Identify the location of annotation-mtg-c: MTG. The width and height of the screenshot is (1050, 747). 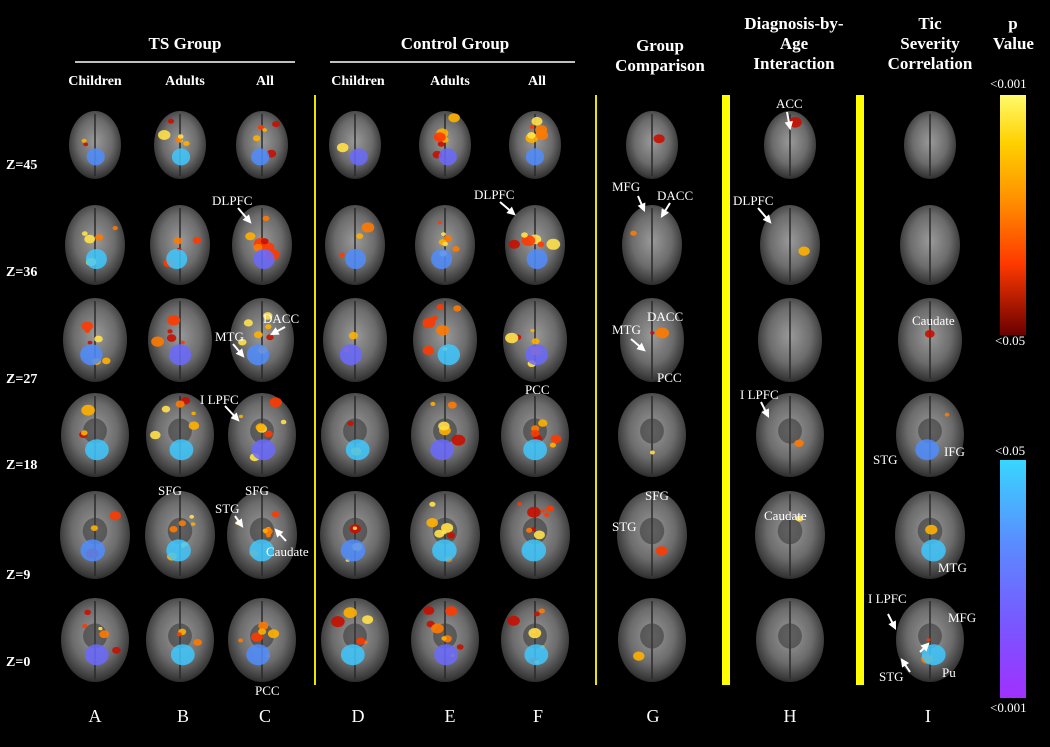
(229, 336).